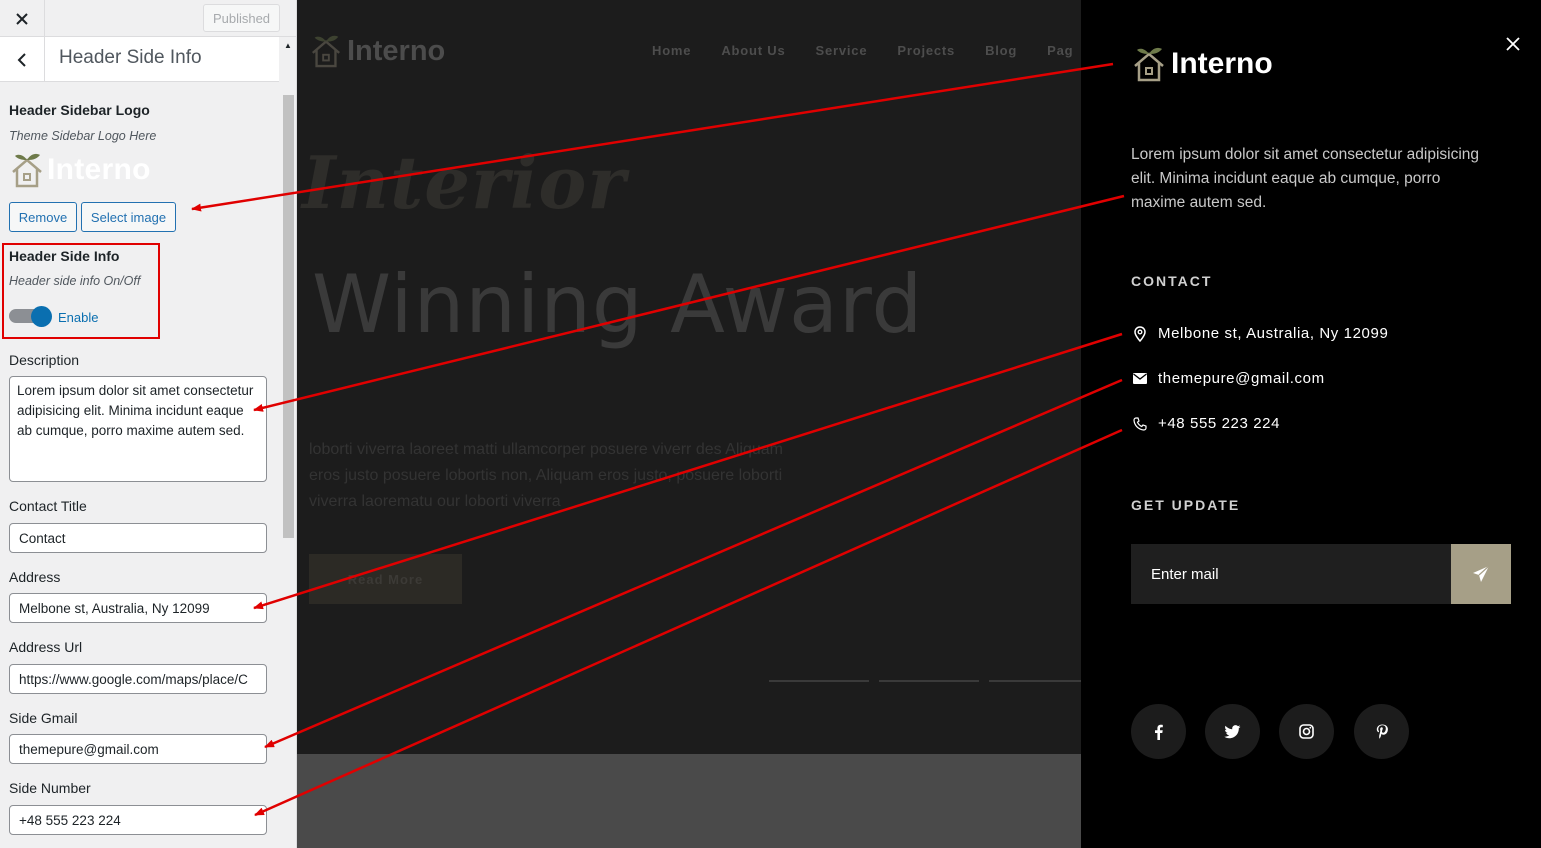 The width and height of the screenshot is (1541, 848). I want to click on instagram-icon, so click(1306, 731).